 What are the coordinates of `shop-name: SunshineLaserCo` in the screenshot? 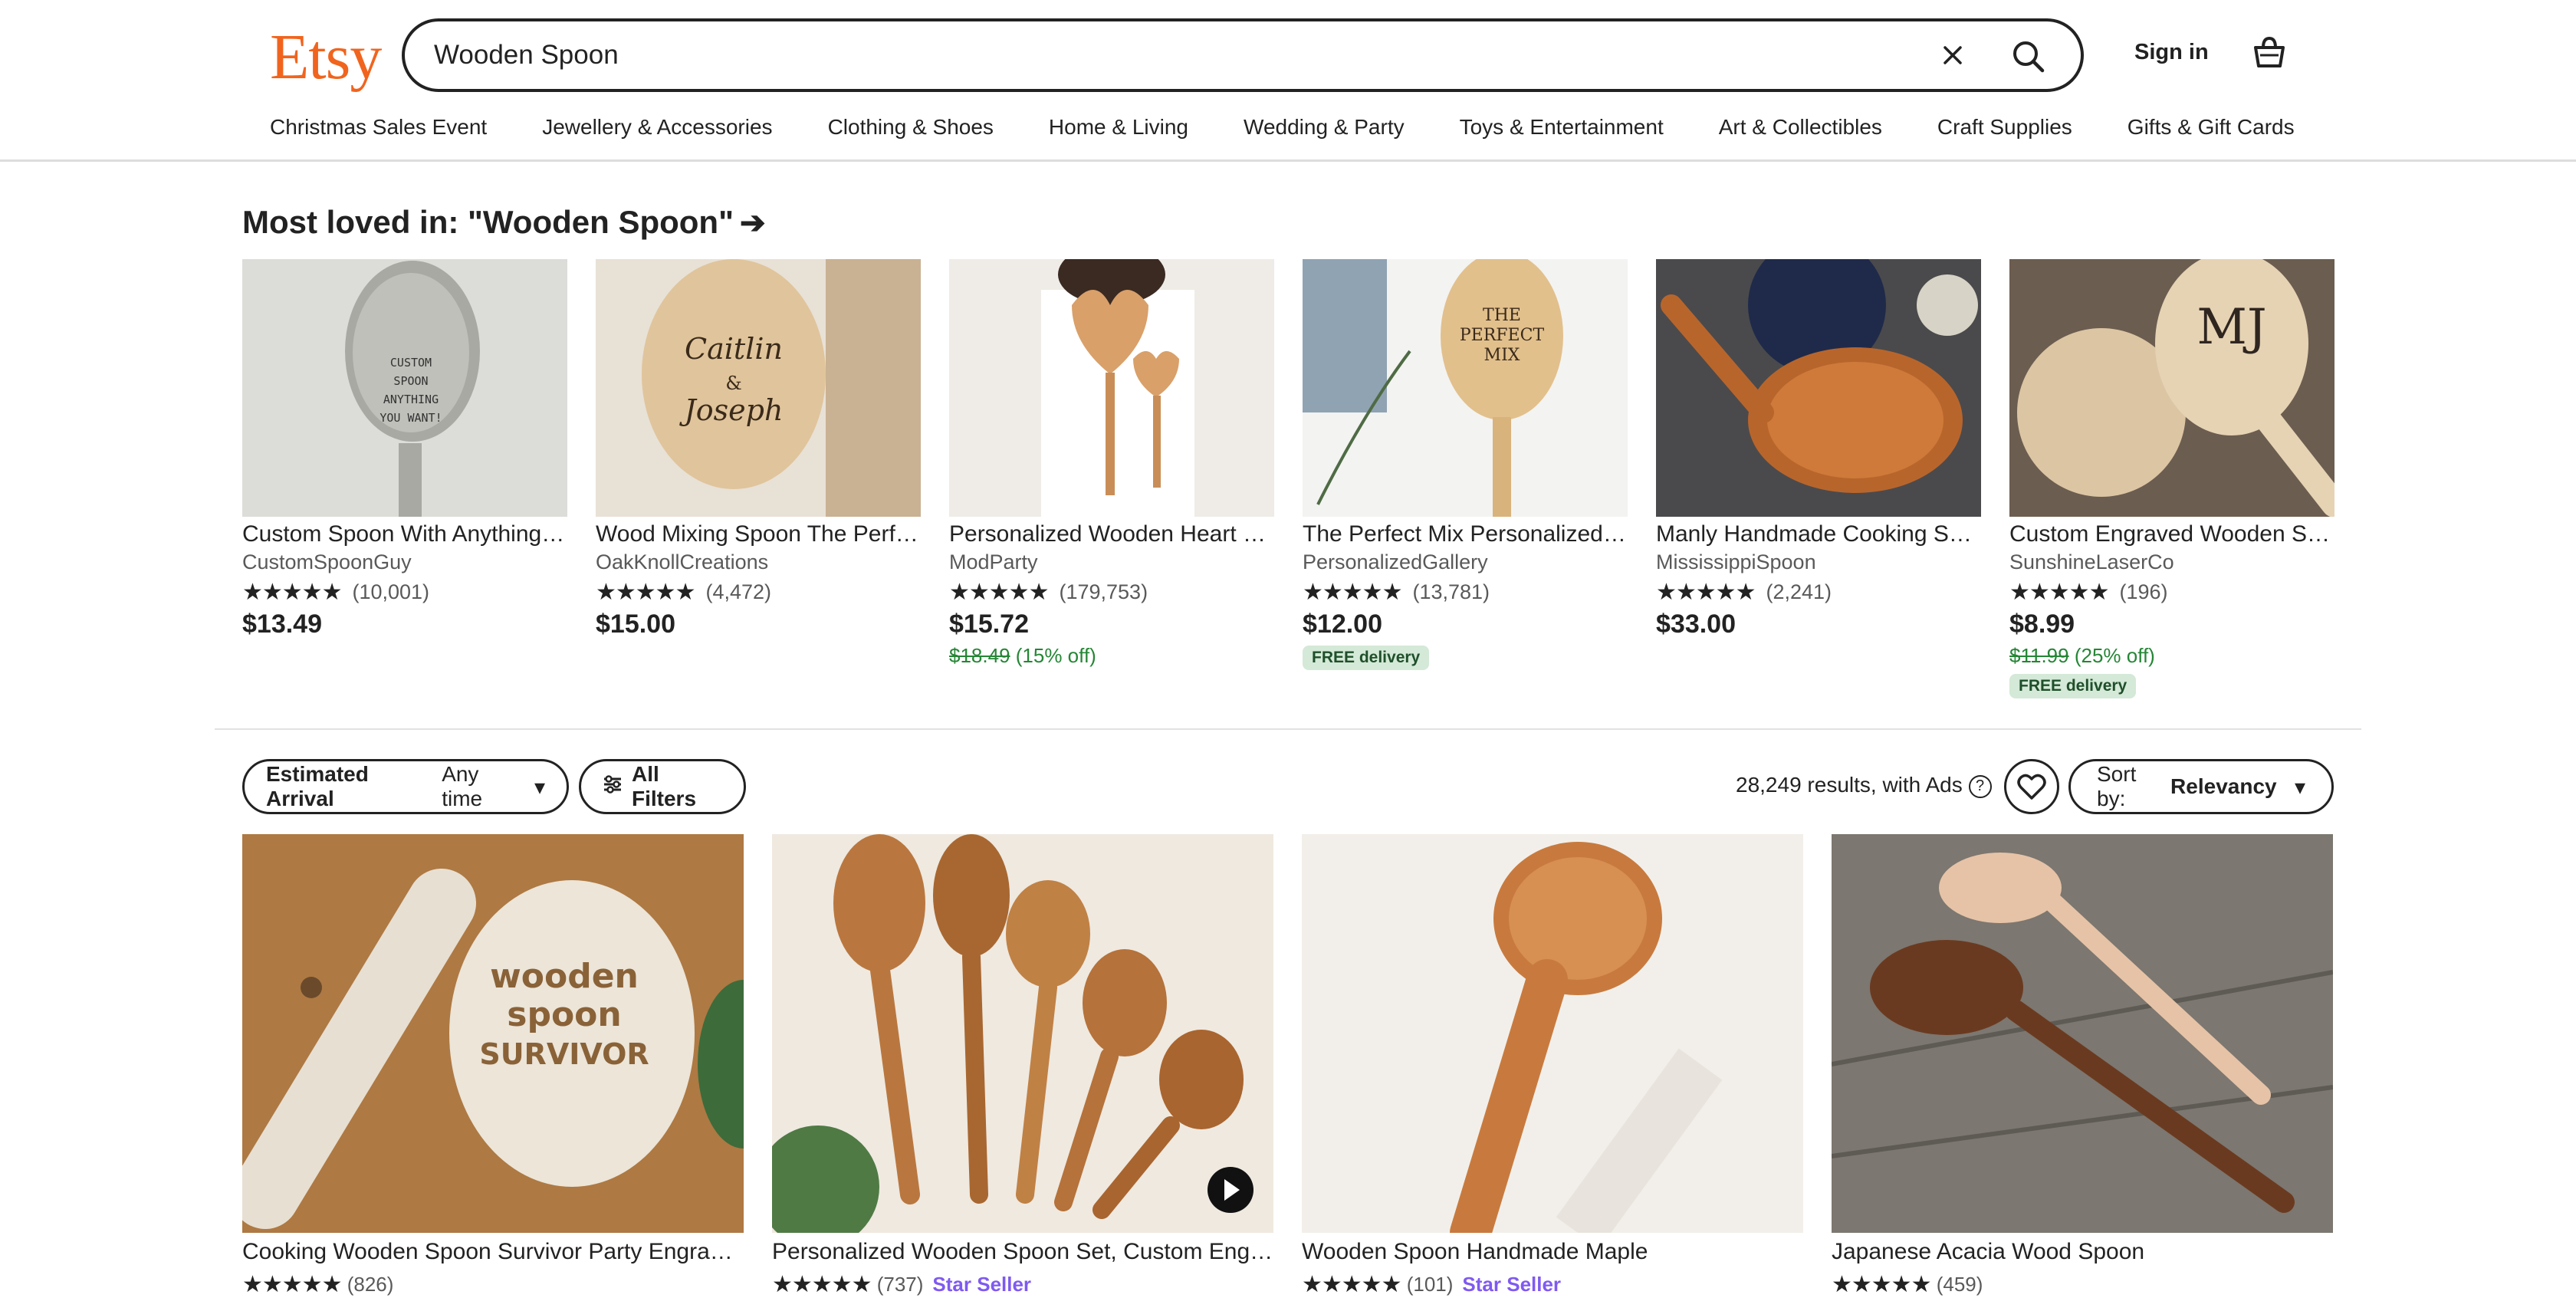 It's located at (2091, 561).